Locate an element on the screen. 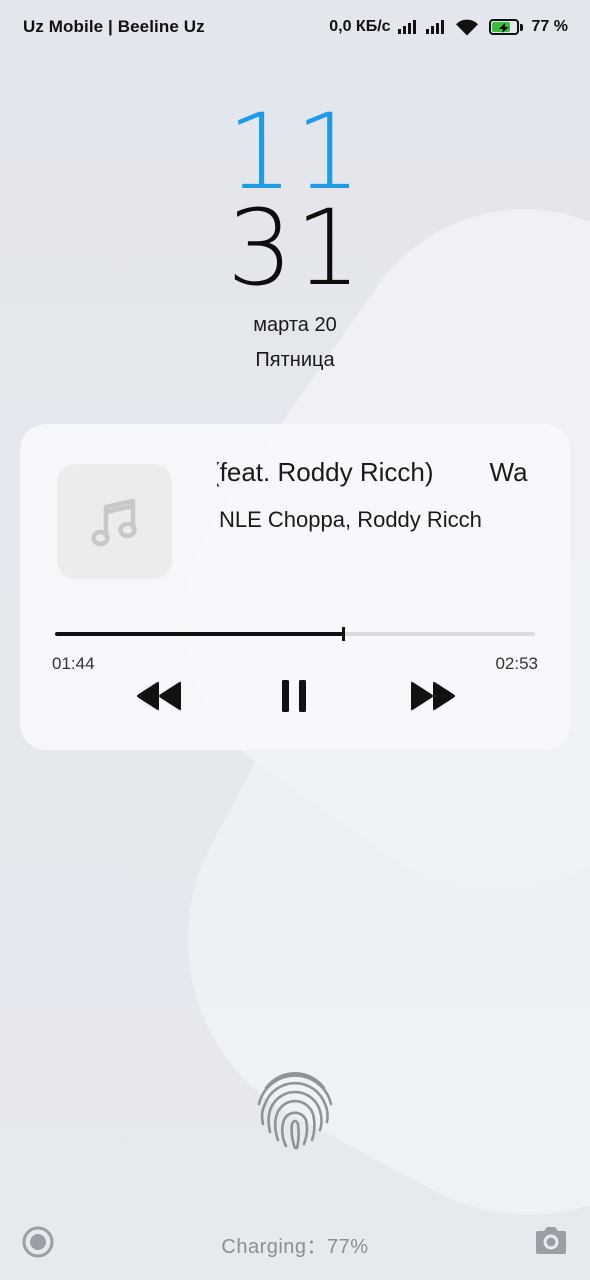  previous-icon is located at coordinates (159, 696).